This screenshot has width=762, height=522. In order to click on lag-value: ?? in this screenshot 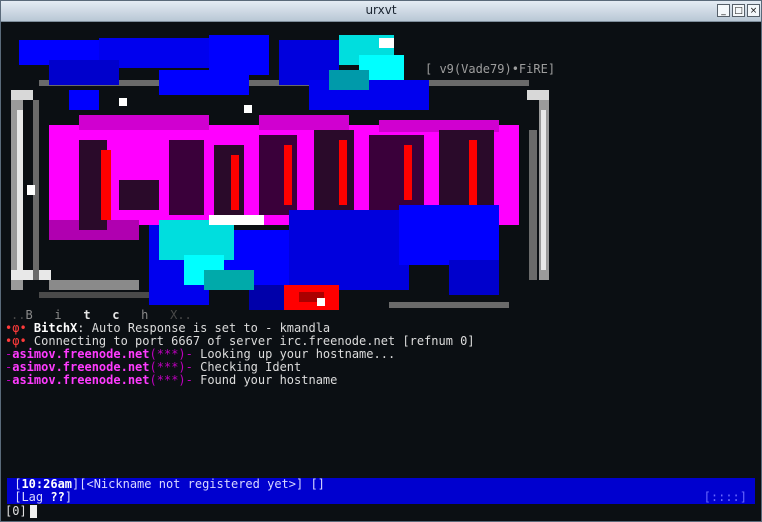, I will do `click(57, 497)`.